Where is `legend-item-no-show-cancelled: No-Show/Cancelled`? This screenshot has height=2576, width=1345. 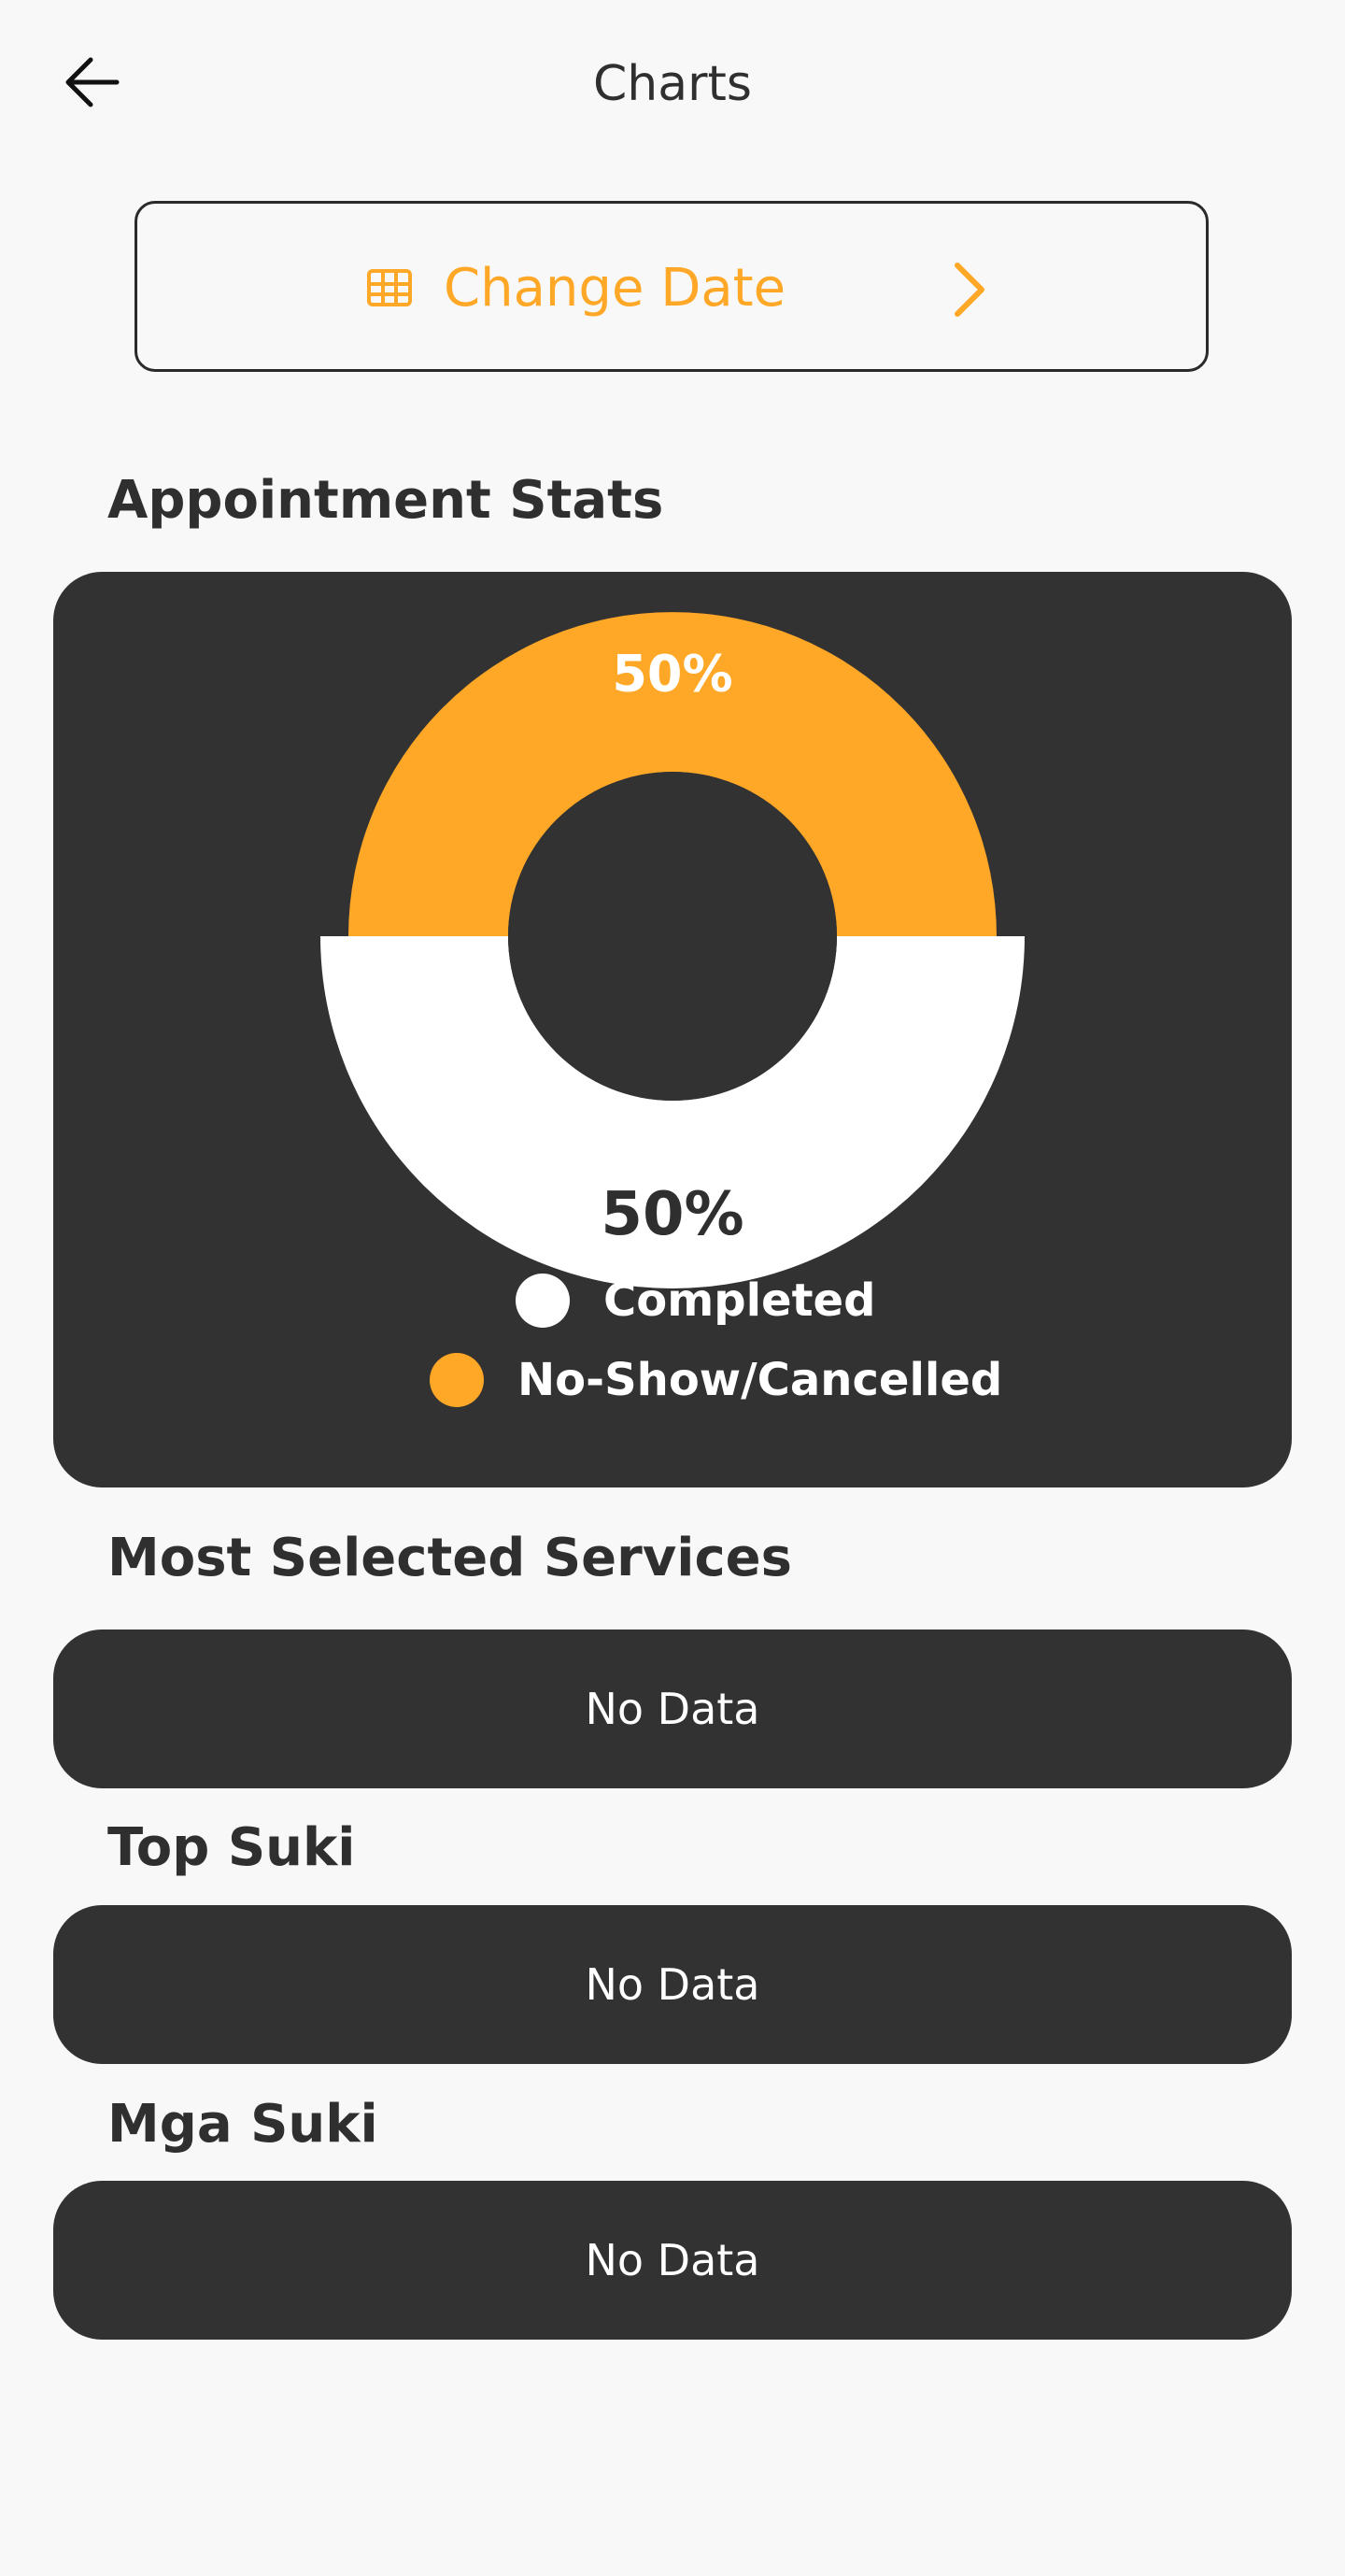 legend-item-no-show-cancelled: No-Show/Cancelled is located at coordinates (716, 1380).